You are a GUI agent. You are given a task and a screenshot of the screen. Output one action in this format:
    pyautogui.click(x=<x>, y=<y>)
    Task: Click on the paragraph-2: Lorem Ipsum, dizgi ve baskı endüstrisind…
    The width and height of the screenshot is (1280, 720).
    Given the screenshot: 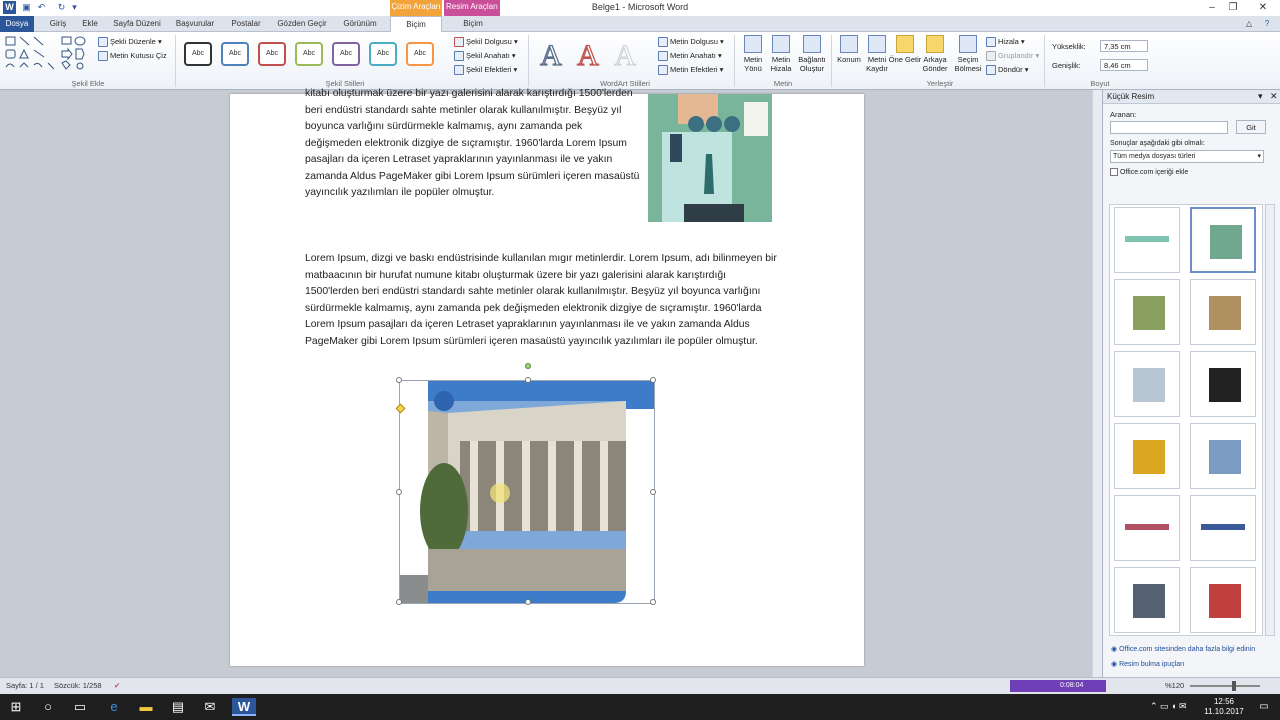 What is the action you would take?
    pyautogui.click(x=543, y=300)
    